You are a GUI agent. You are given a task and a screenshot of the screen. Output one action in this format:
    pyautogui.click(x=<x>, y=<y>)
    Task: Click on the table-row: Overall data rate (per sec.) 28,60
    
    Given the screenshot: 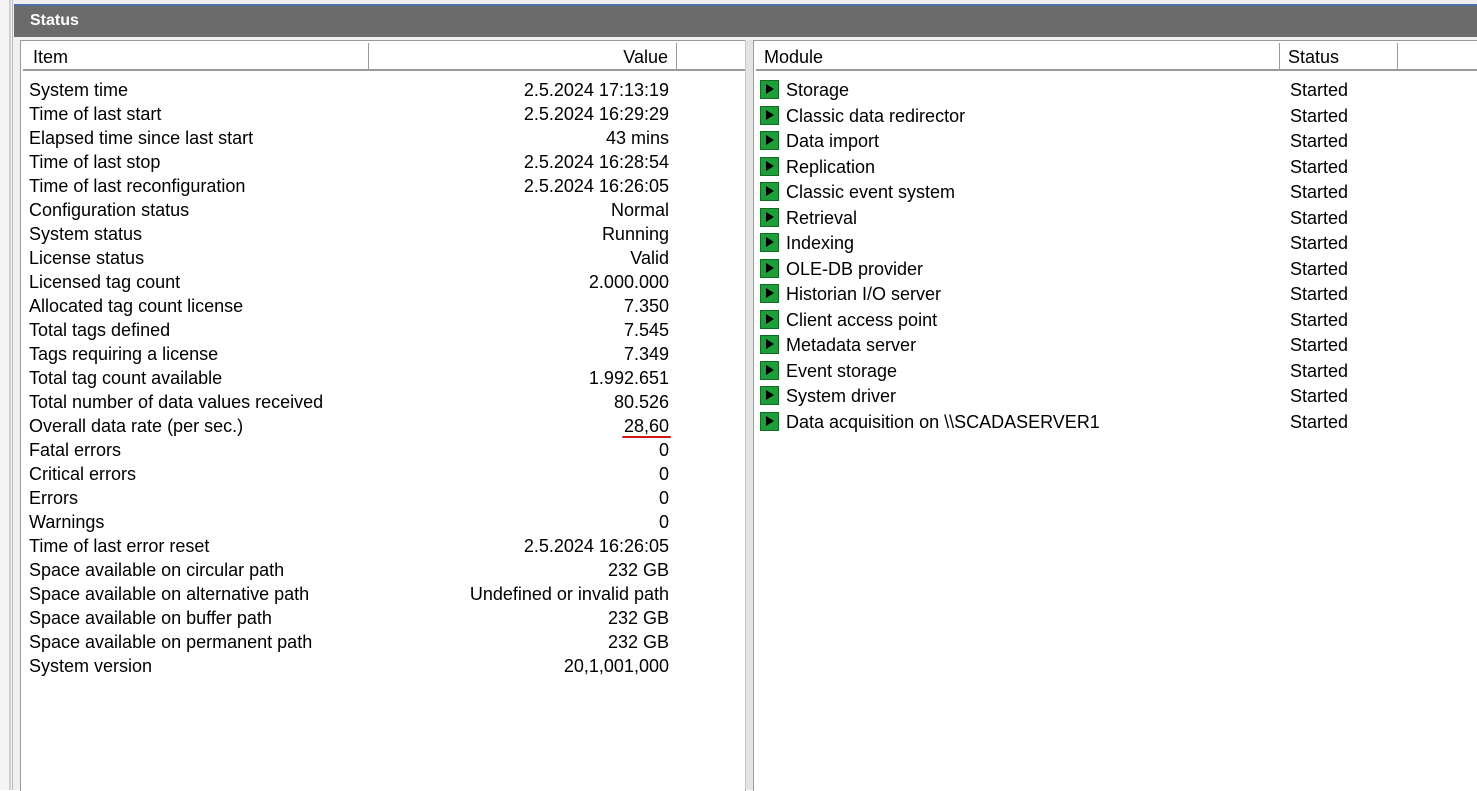 What is the action you would take?
    pyautogui.click(x=345, y=426)
    